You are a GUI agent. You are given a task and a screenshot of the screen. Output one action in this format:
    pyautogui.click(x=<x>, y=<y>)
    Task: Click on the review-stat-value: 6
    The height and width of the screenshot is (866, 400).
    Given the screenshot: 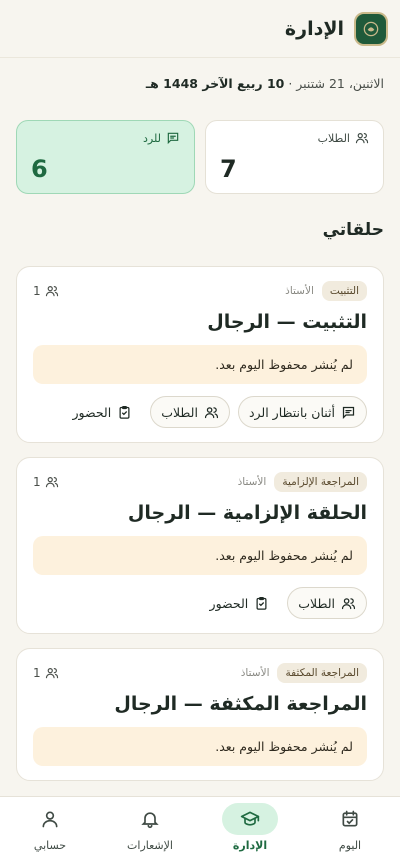 What is the action you would take?
    pyautogui.click(x=39, y=169)
    